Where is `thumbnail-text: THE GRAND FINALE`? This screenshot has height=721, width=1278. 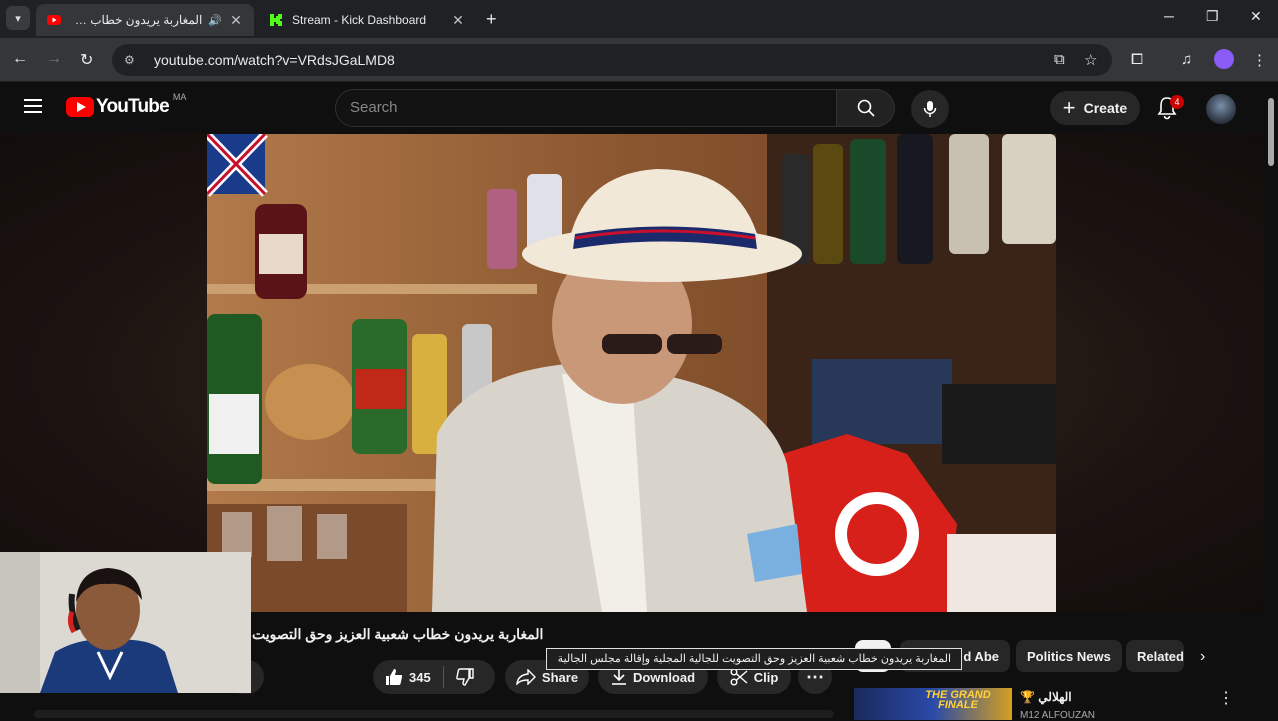
thumbnail-text: THE GRAND FINALE is located at coordinates (958, 700).